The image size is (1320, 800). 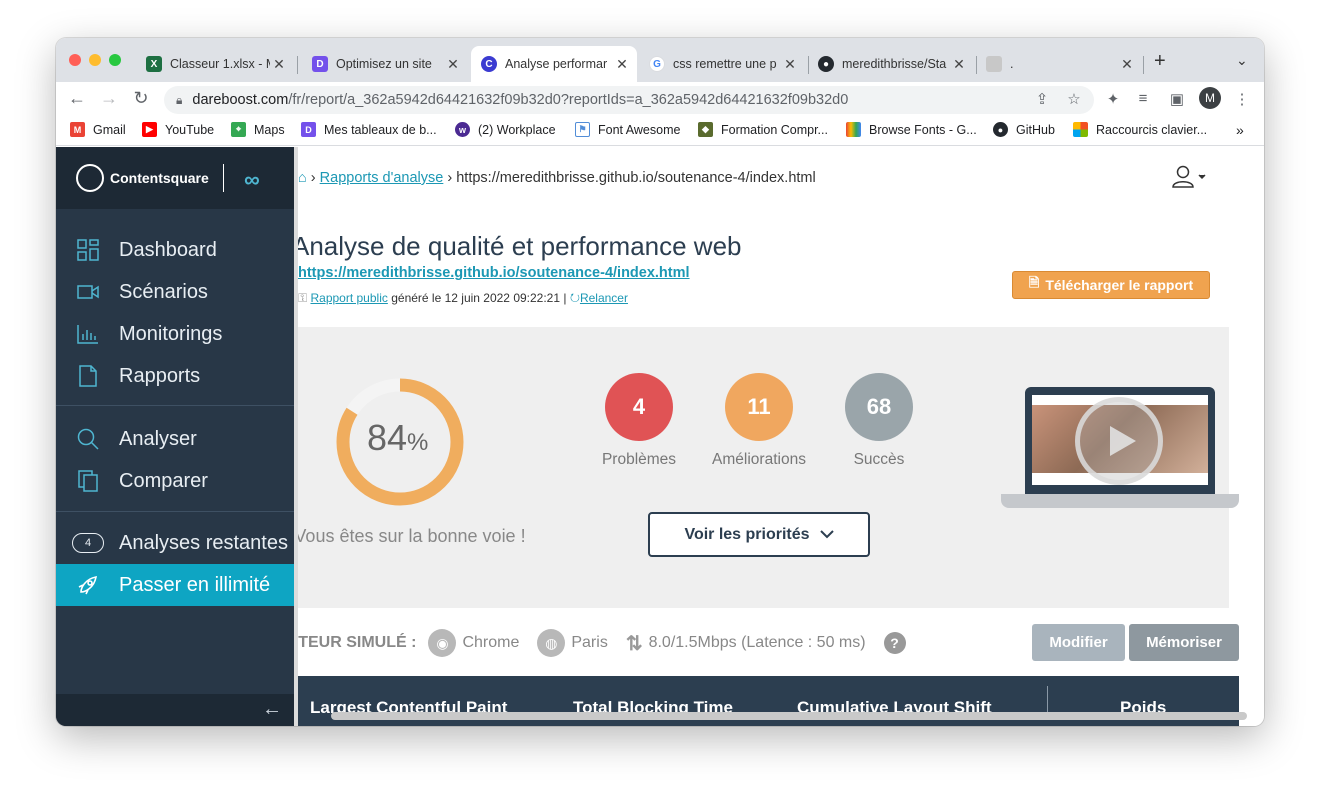 What do you see at coordinates (1074, 99) in the screenshot?
I see `bookmark-star-icon: ☆` at bounding box center [1074, 99].